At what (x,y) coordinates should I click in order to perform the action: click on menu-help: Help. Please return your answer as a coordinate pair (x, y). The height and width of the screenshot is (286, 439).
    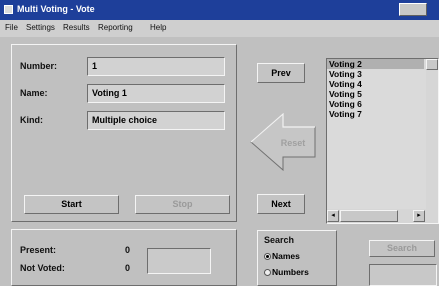
    Looking at the image, I should click on (158, 27).